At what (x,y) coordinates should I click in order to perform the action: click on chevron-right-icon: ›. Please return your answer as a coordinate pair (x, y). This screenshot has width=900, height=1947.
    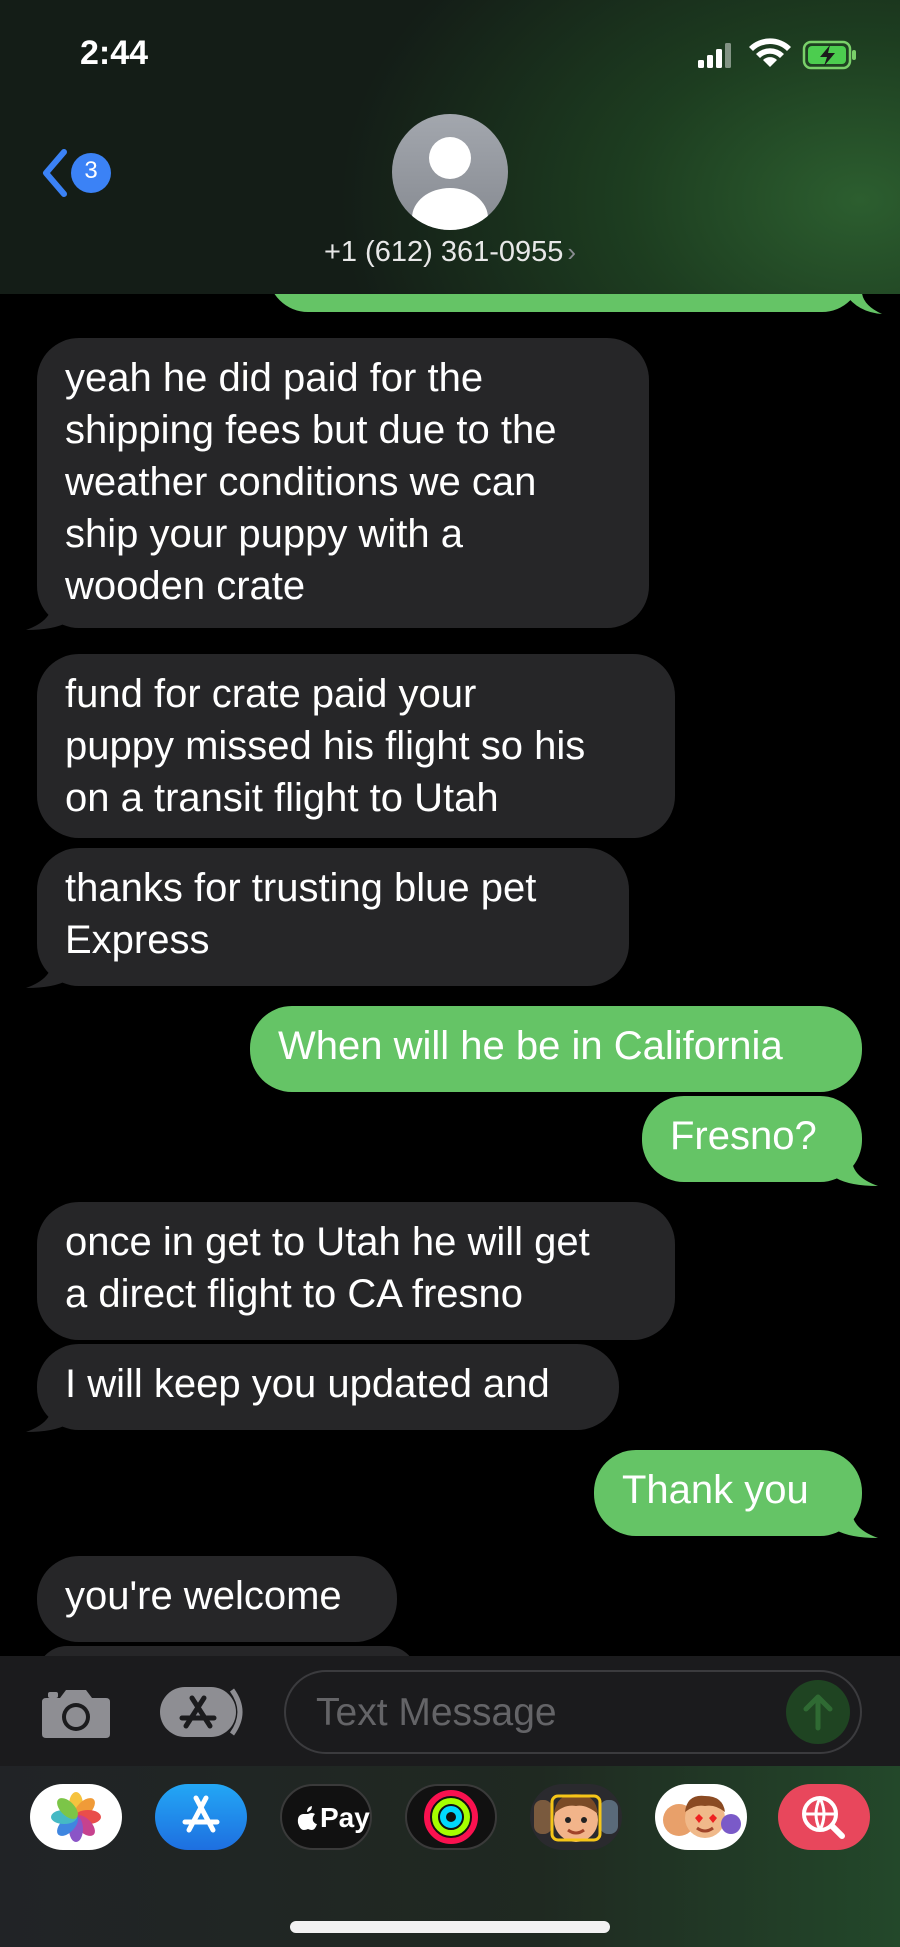
    Looking at the image, I should click on (572, 252).